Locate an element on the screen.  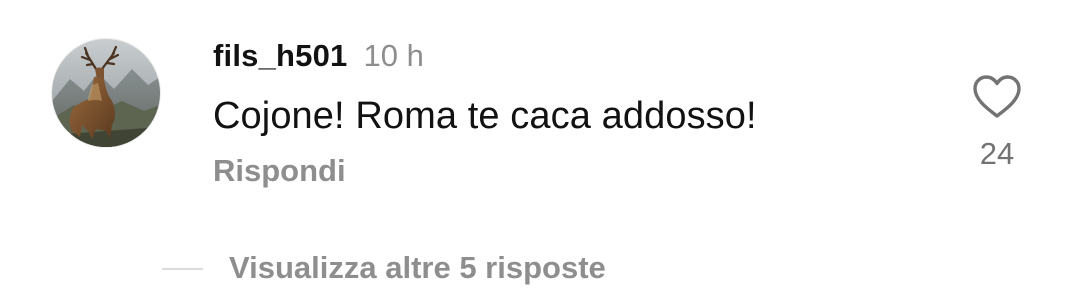
username: fils_h501 is located at coordinates (280, 56).